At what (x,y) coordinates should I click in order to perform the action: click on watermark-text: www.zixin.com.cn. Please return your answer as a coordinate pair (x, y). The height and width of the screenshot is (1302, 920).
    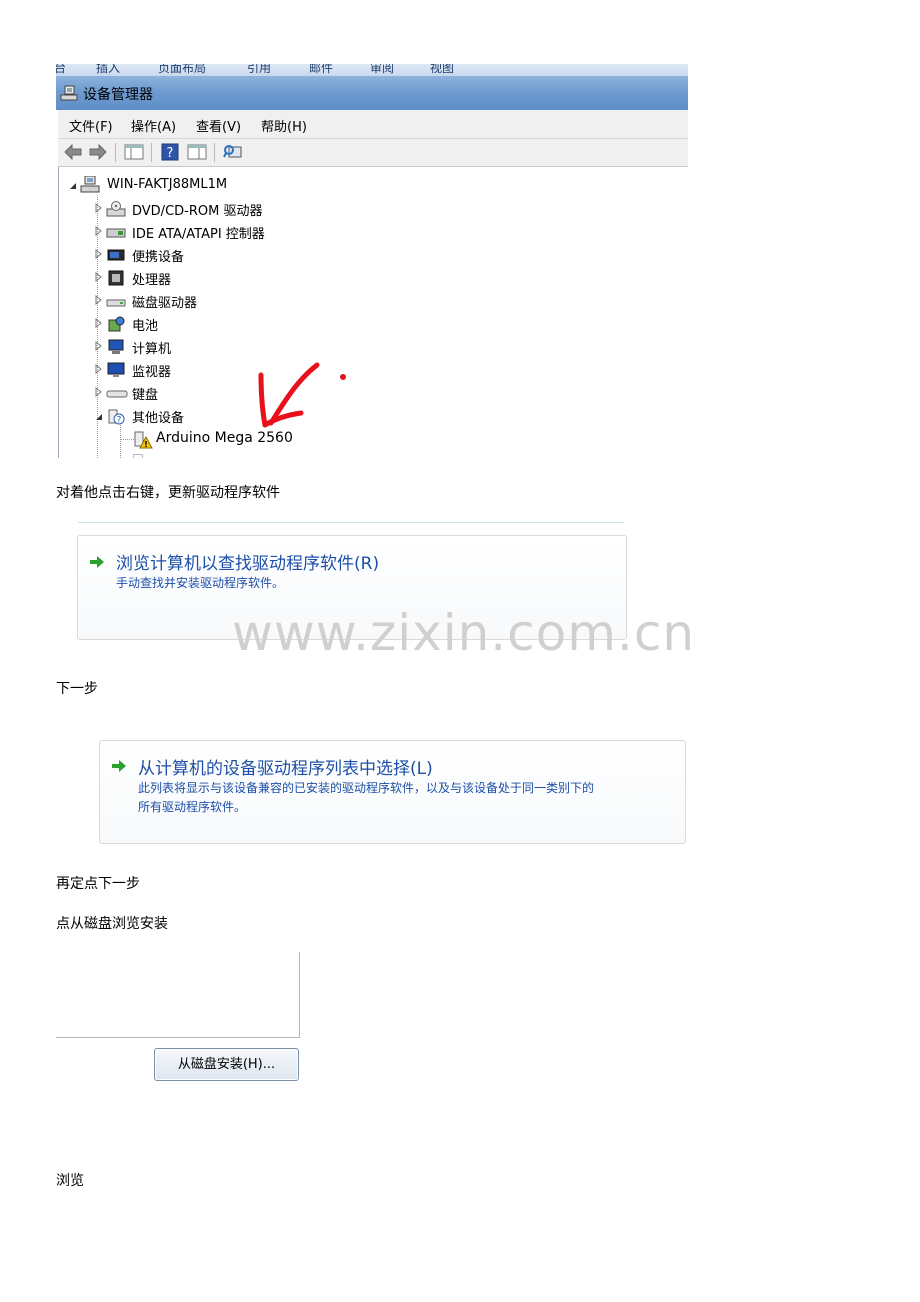
    Looking at the image, I should click on (464, 633).